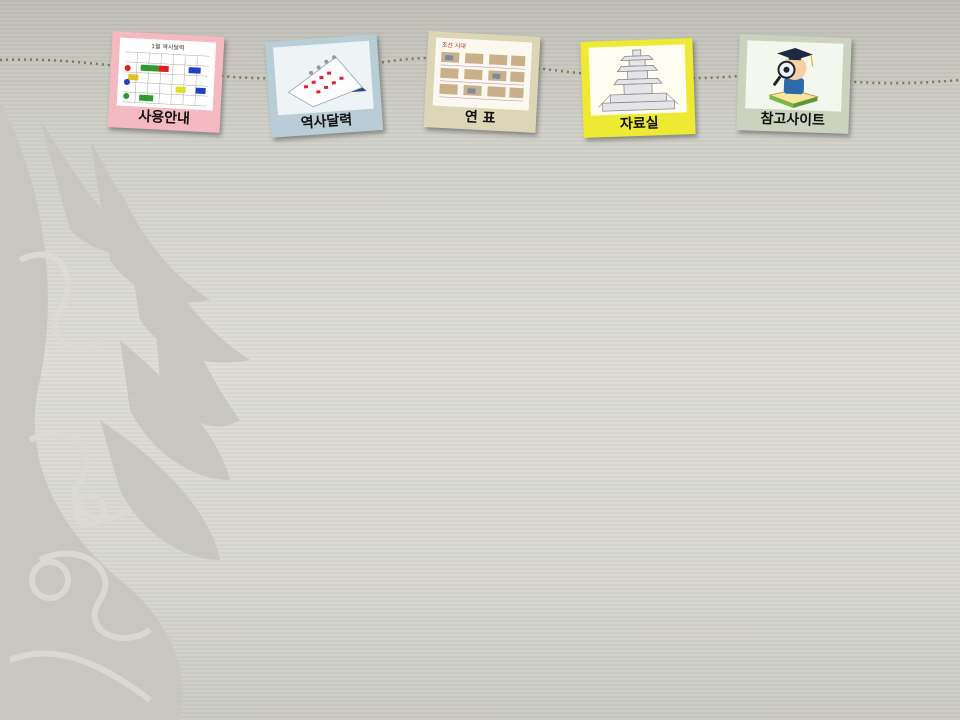  I want to click on pagoda-icon, so click(638, 80).